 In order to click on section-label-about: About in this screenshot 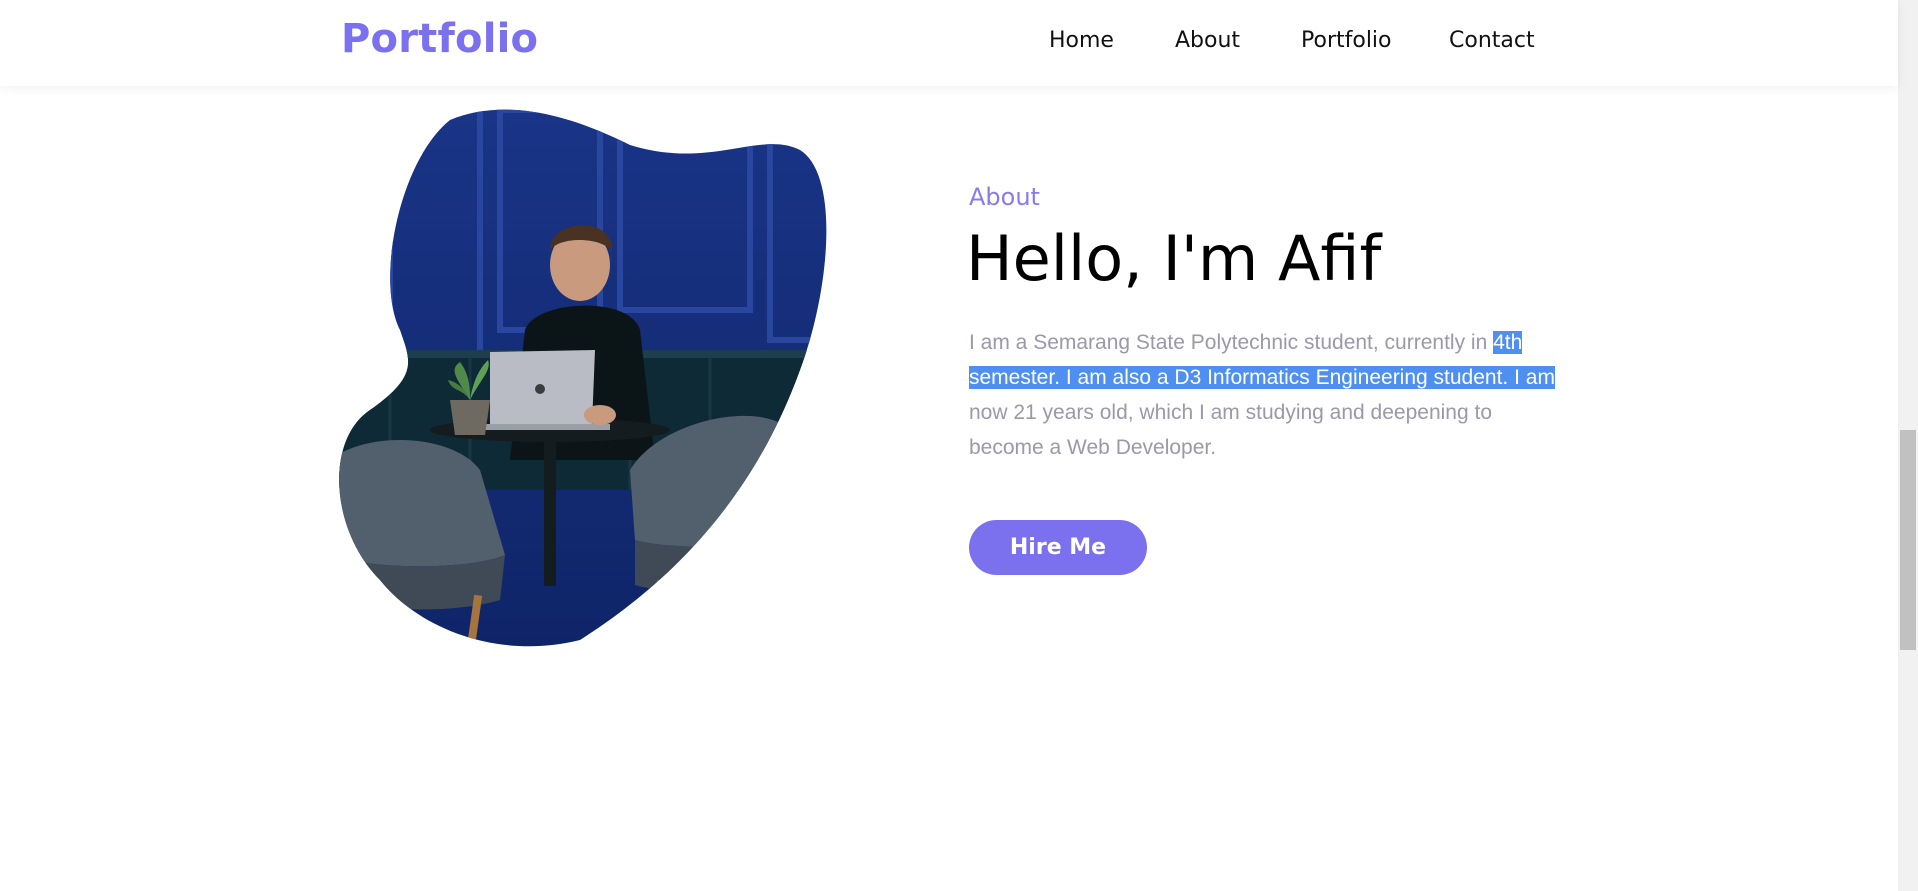, I will do `click(1004, 197)`.